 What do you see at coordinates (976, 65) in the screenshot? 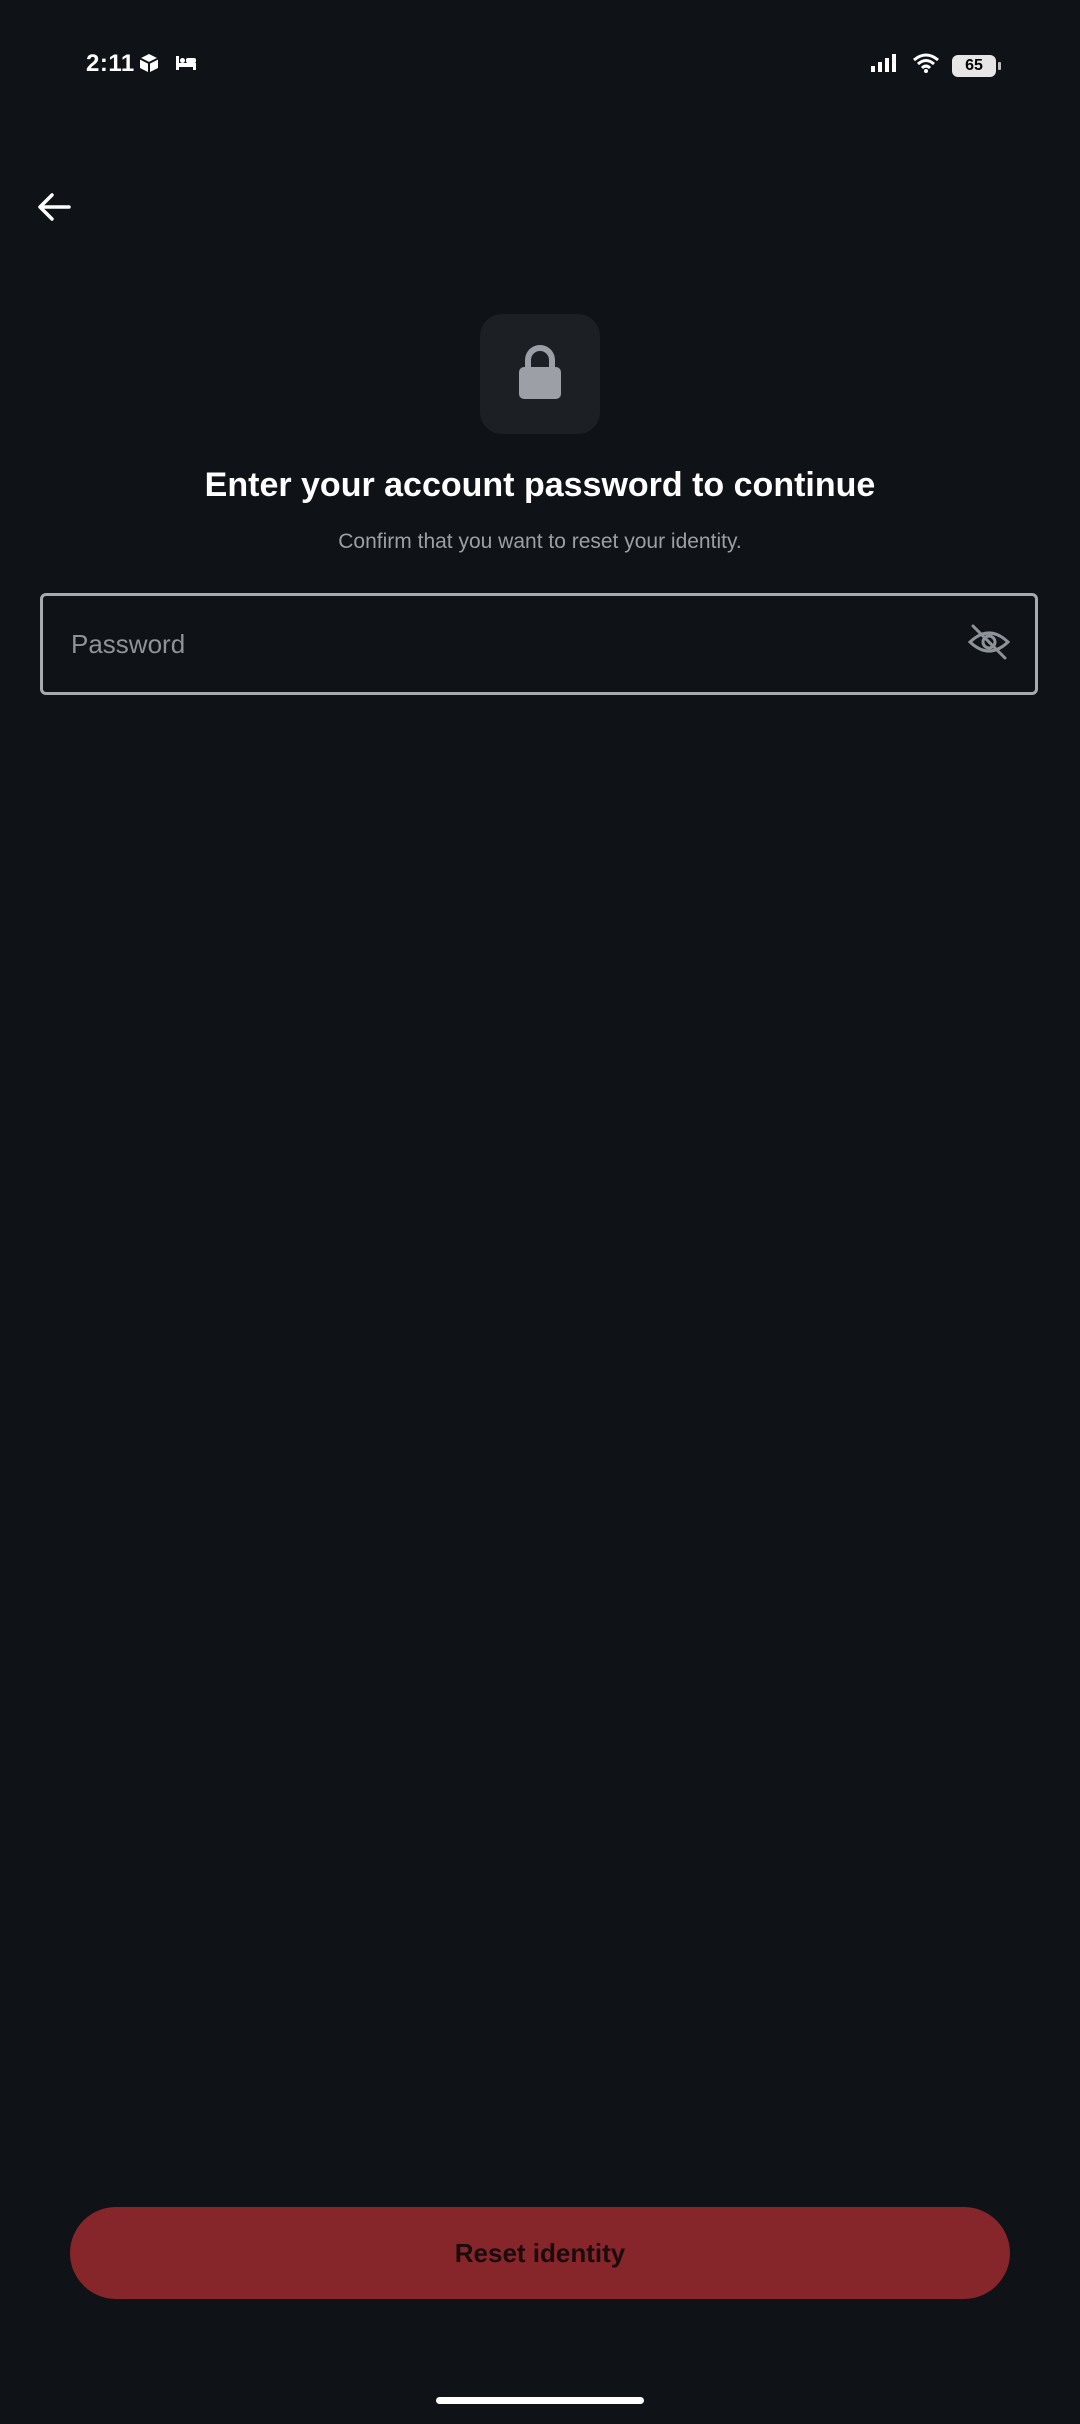
I see `battery-icon: 65` at bounding box center [976, 65].